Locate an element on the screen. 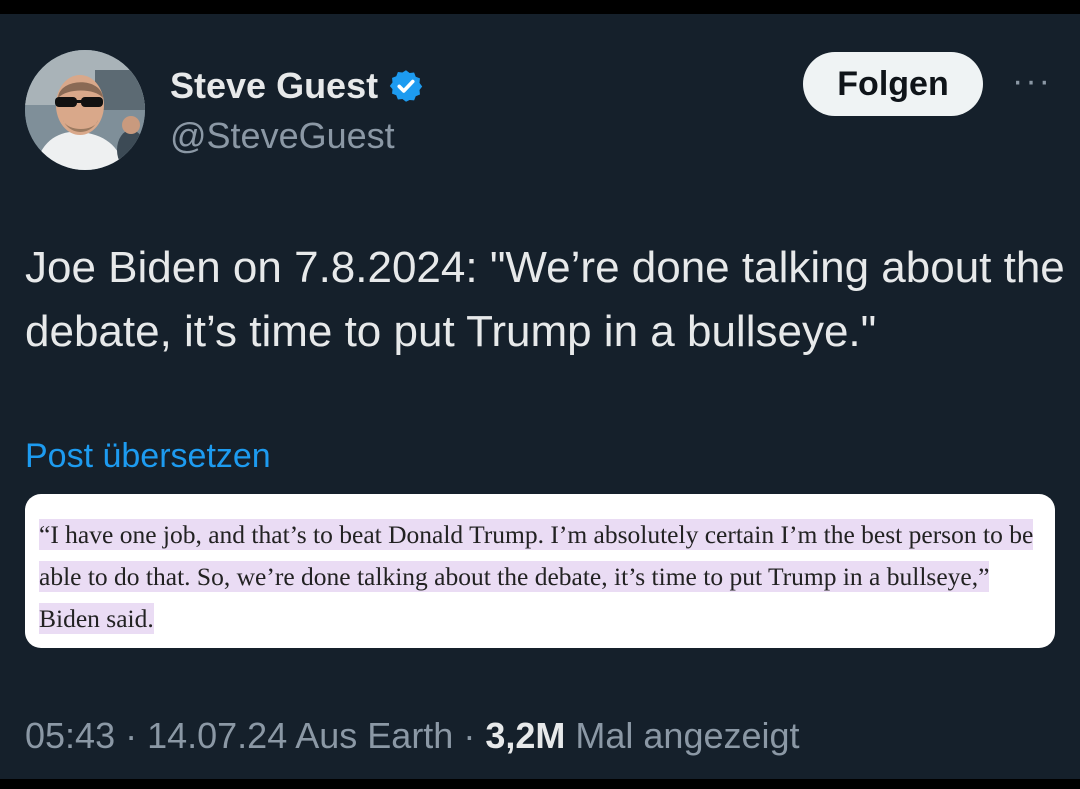 The width and height of the screenshot is (1080, 789). author-handle: @SteveGuest is located at coordinates (282, 136).